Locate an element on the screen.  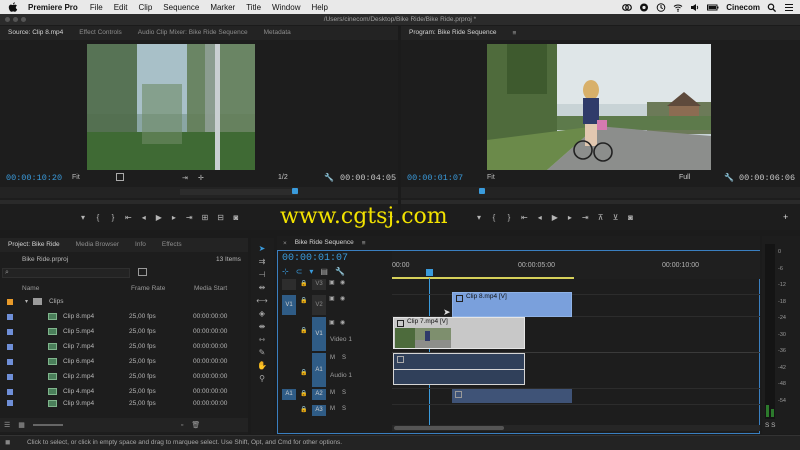
program-mark-in-icon: { is located at coordinates (494, 217).